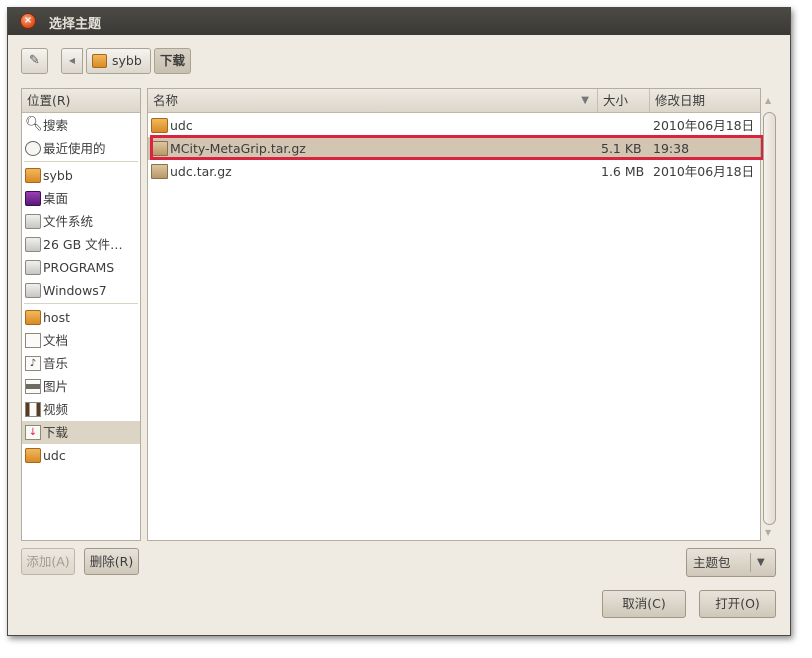 This screenshot has width=812, height=658. I want to click on close-icon: ×, so click(28, 21).